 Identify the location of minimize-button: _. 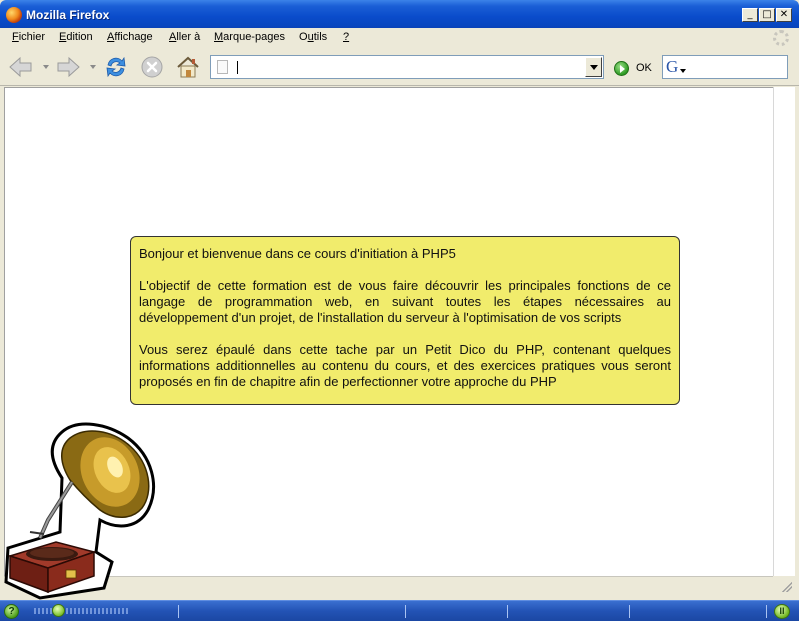
(750, 15).